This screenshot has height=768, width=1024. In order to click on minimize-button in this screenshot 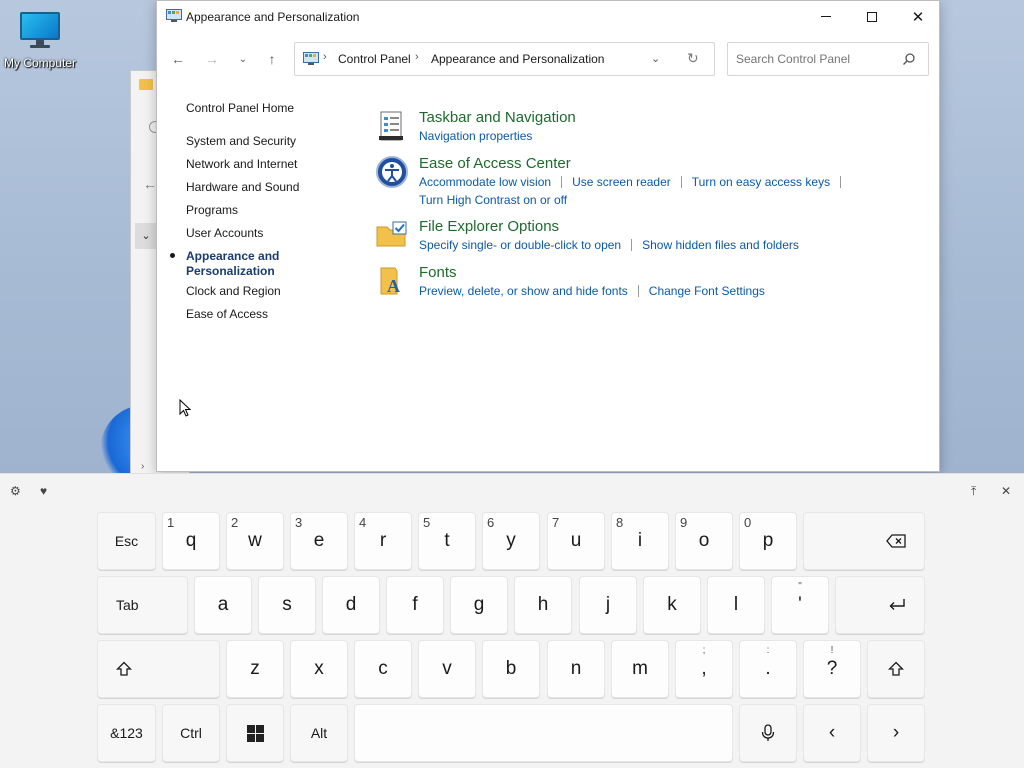, I will do `click(826, 16)`.